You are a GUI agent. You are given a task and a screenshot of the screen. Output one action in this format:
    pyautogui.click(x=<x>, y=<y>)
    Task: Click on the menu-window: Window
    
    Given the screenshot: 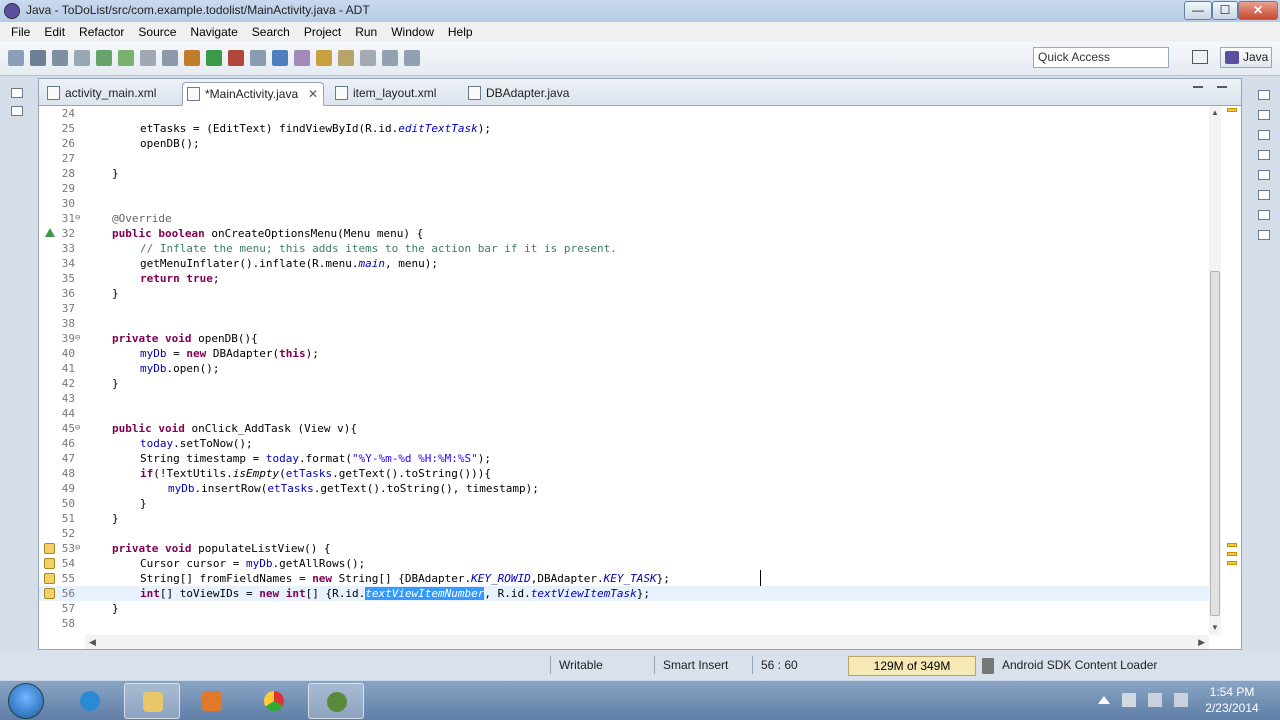 What is the action you would take?
    pyautogui.click(x=412, y=32)
    